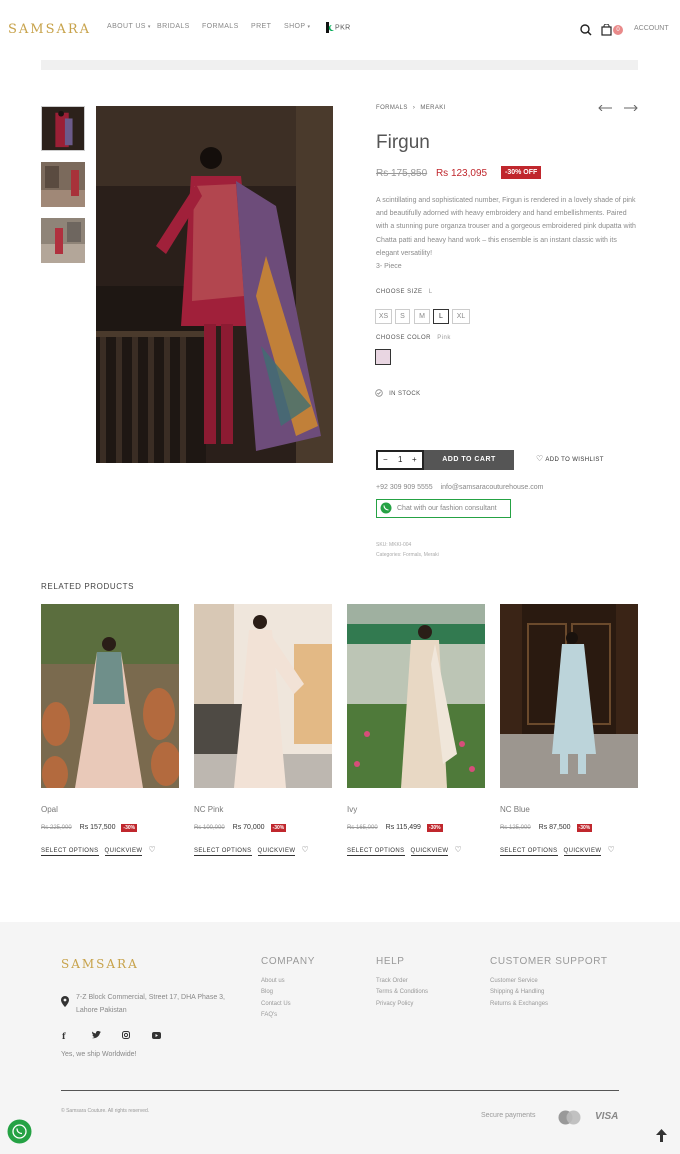 Image resolution: width=680 pixels, height=1154 pixels. Describe the element at coordinates (441, 316) in the screenshot. I see `size-option-l: L` at that location.